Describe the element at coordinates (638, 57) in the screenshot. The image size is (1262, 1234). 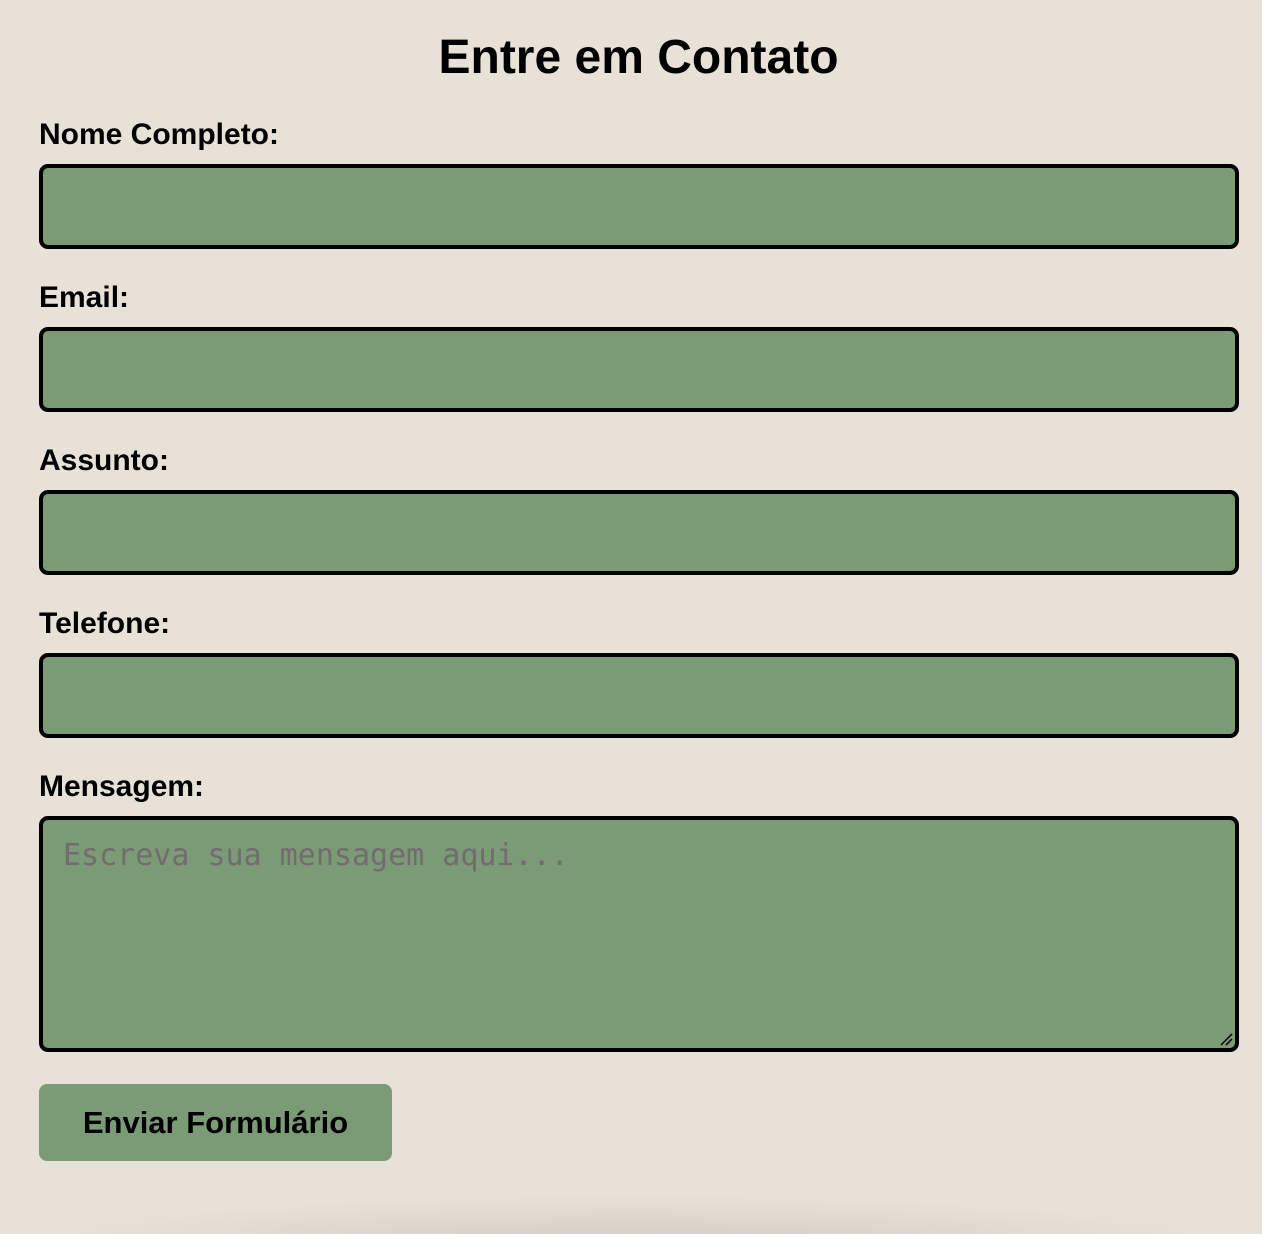
I see `page-title: Entre em Contato` at that location.